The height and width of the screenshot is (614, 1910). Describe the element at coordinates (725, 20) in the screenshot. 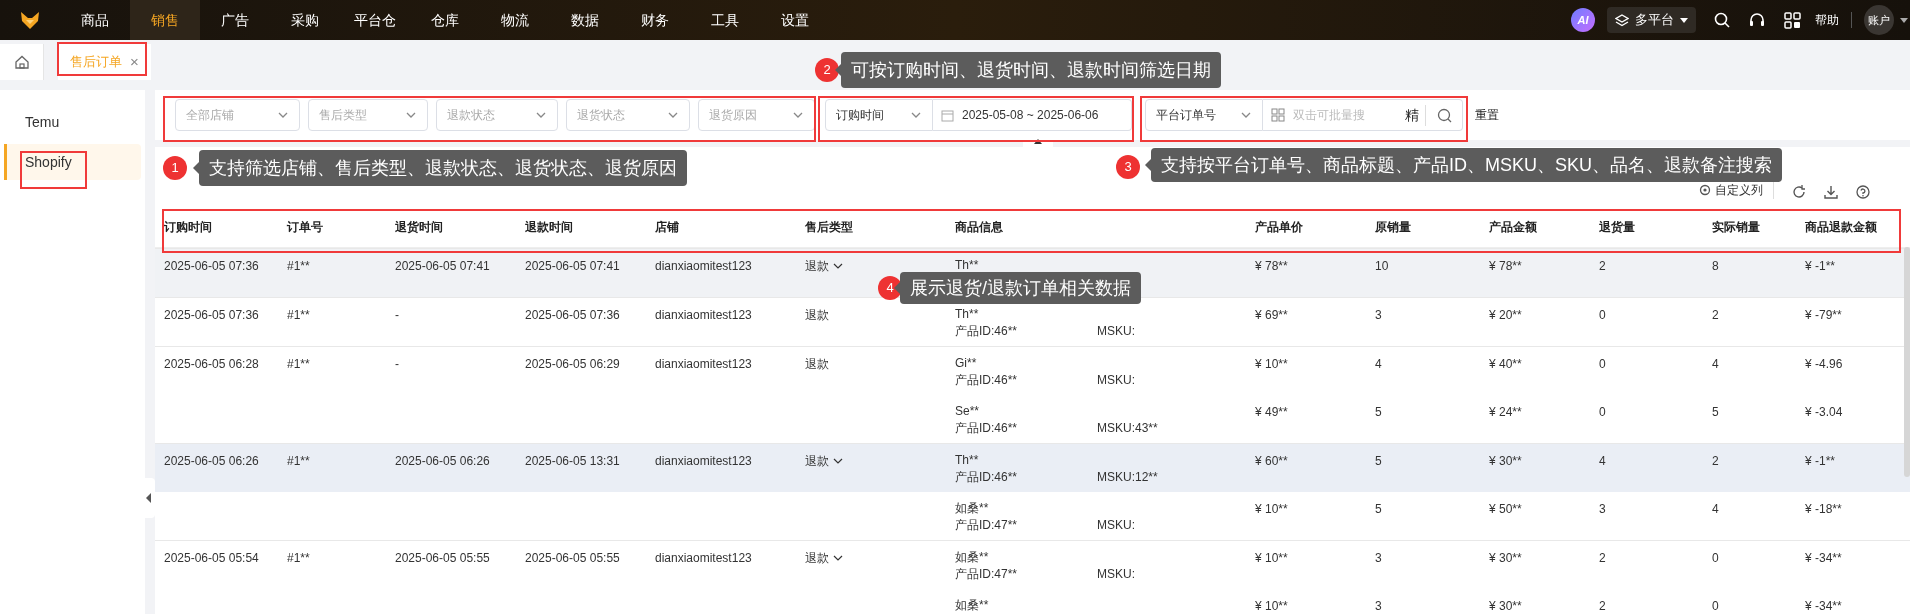

I see `nav-tab: 工具` at that location.